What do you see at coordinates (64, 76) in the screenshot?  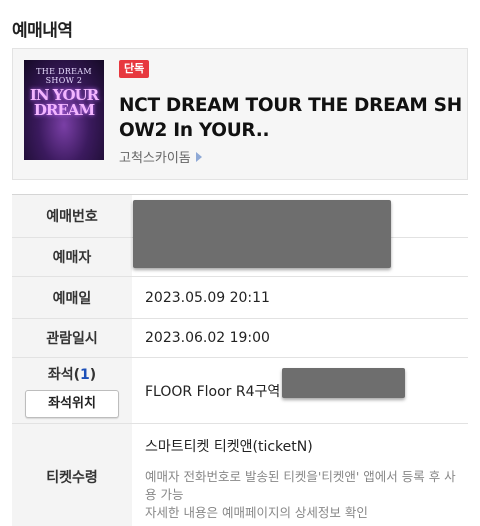 I see `poster-top-text: THE DREAM SHOW 2` at bounding box center [64, 76].